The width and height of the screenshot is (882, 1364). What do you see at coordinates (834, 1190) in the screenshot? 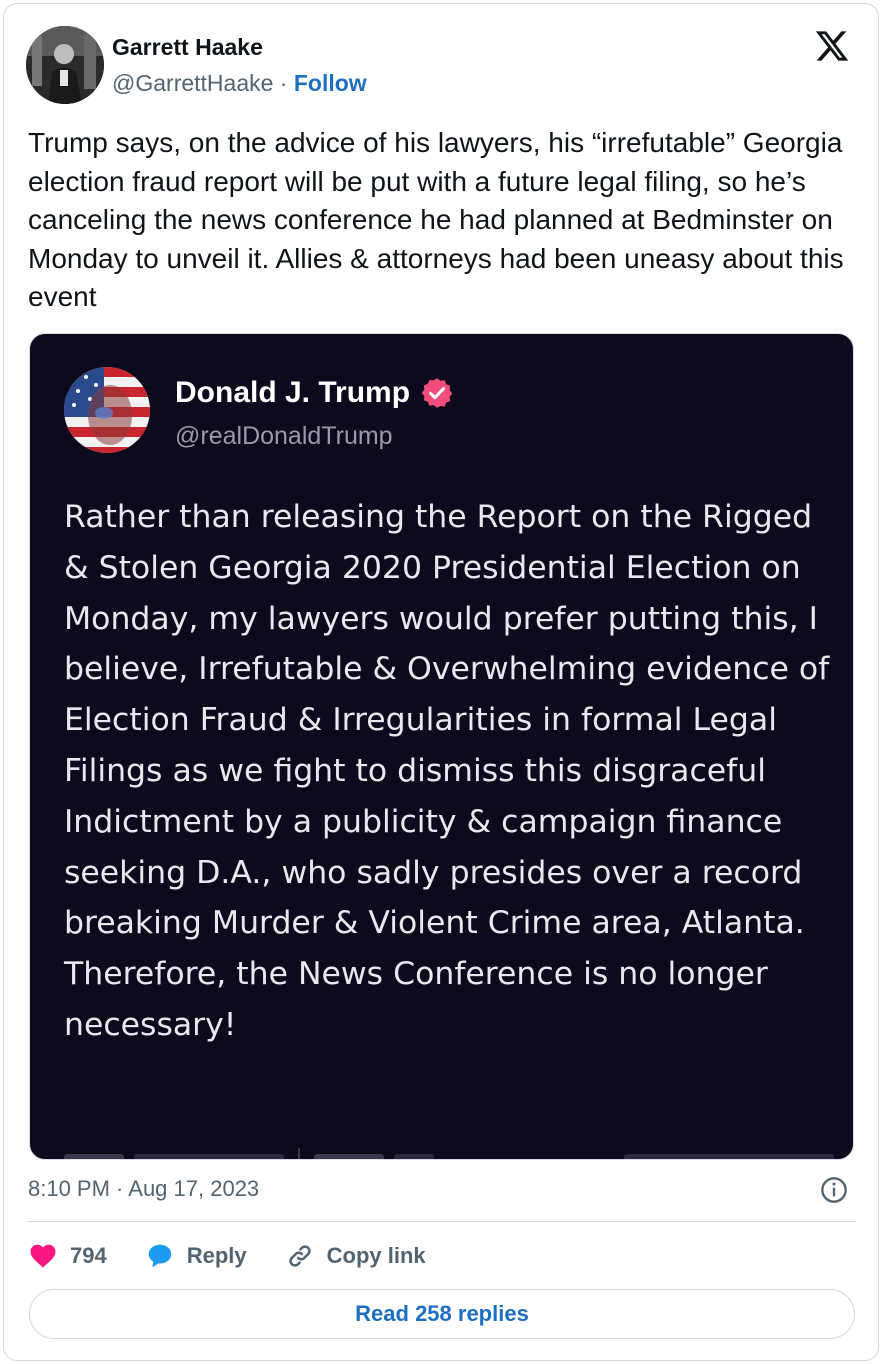
I see `info-icon` at bounding box center [834, 1190].